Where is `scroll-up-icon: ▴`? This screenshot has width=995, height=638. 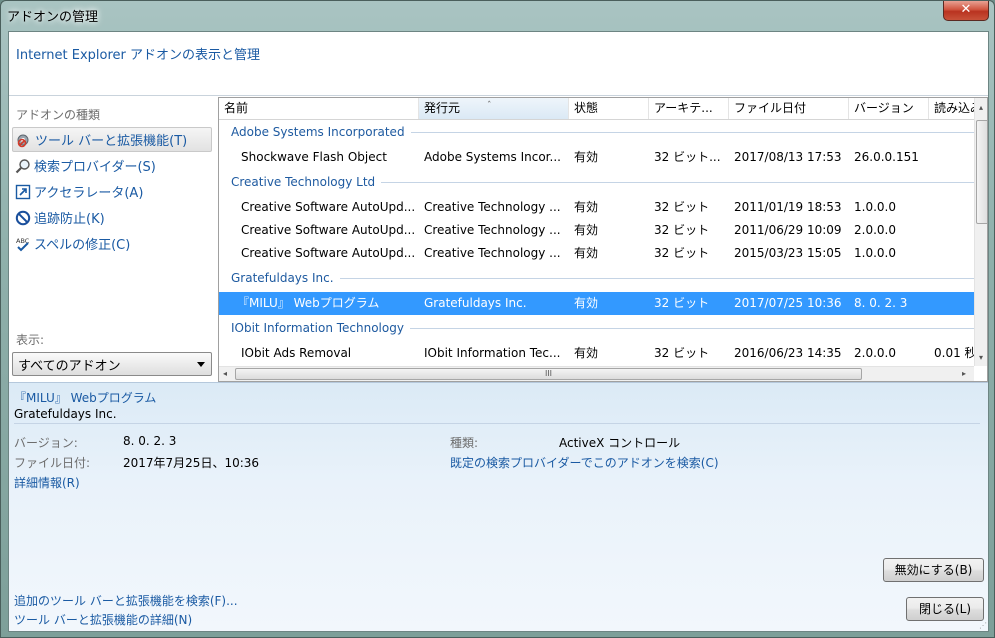
scroll-up-icon: ▴ is located at coordinates (981, 107).